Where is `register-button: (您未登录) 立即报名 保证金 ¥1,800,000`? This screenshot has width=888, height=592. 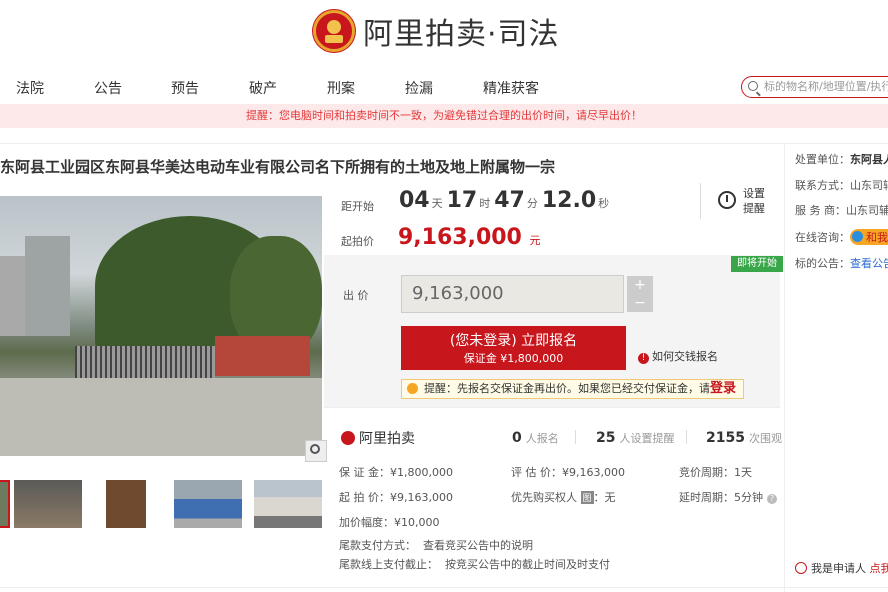 register-button: (您未登录) 立即报名 保证金 ¥1,800,000 is located at coordinates (513, 348).